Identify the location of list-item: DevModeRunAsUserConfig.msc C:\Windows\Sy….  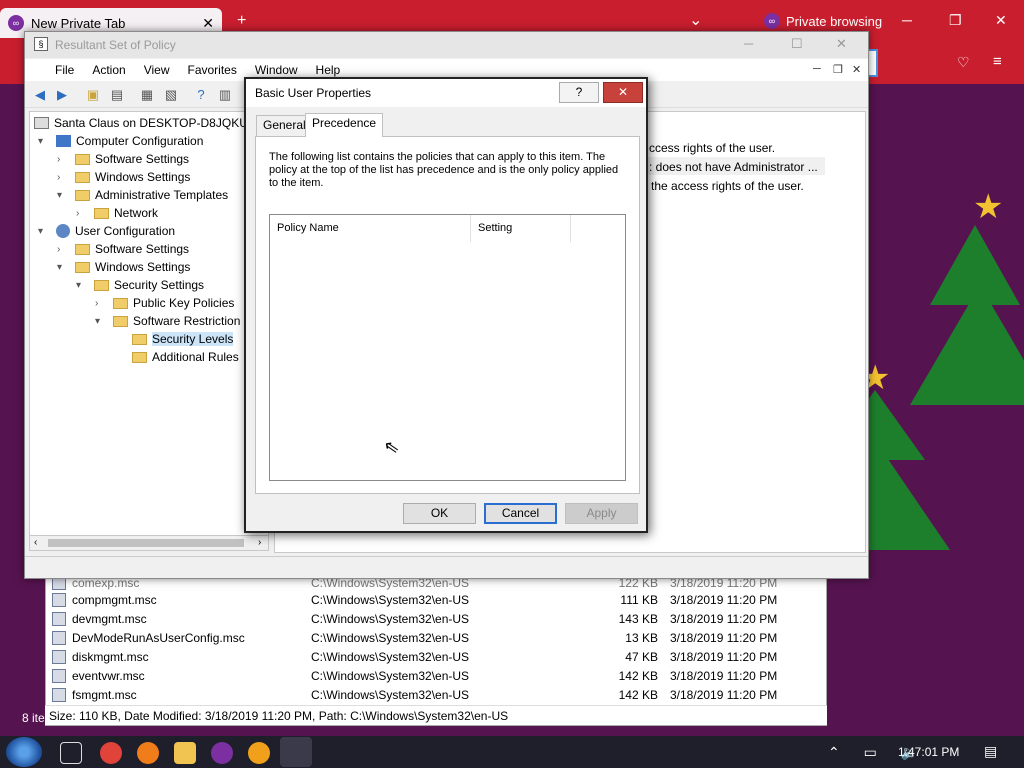
(437, 637).